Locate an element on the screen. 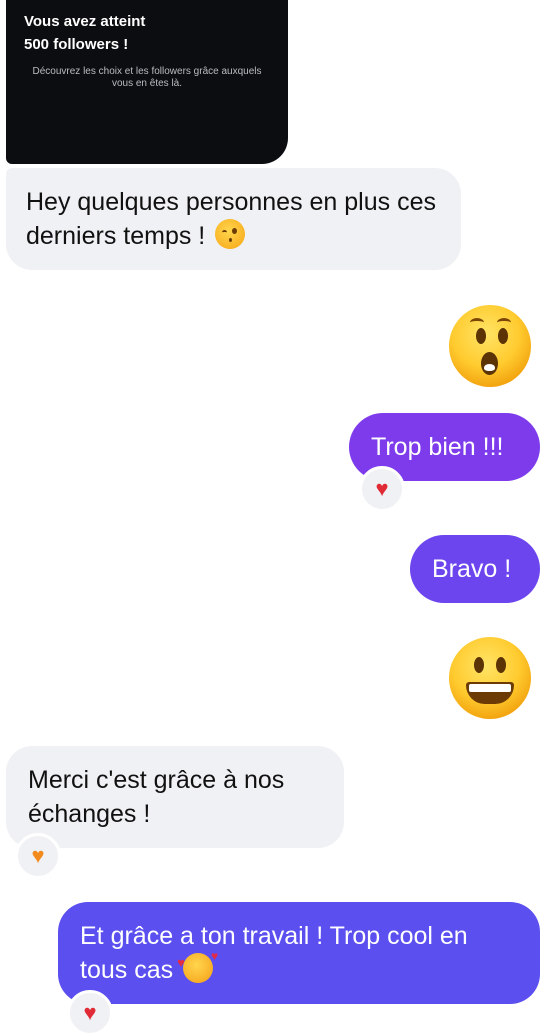  message-bubble-outgoing: Bravo ! is located at coordinates (475, 569).